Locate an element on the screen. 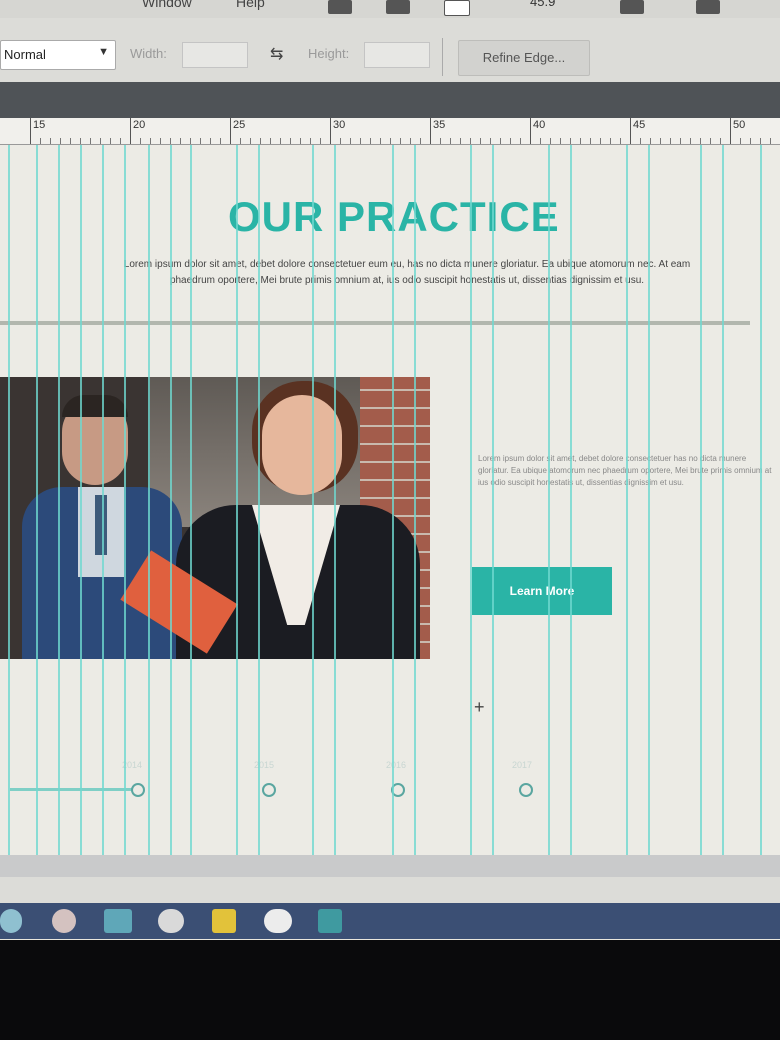  ruler-label: 40 is located at coordinates (539, 125).